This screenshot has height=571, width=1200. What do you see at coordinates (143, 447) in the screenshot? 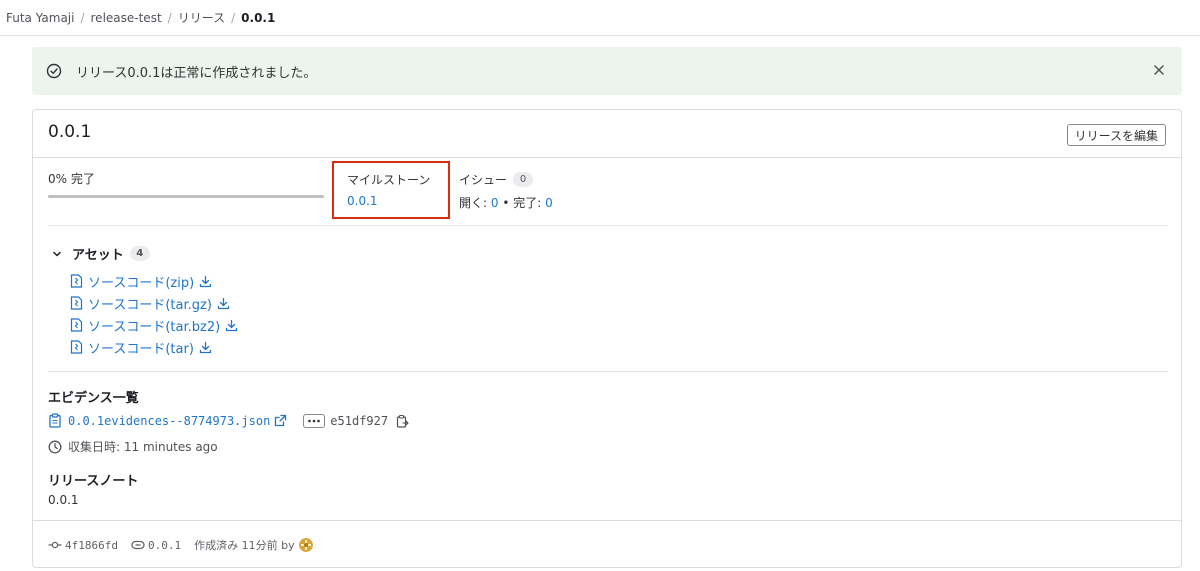
I see `collected-text: 収集日時: 11 minutes ago` at bounding box center [143, 447].